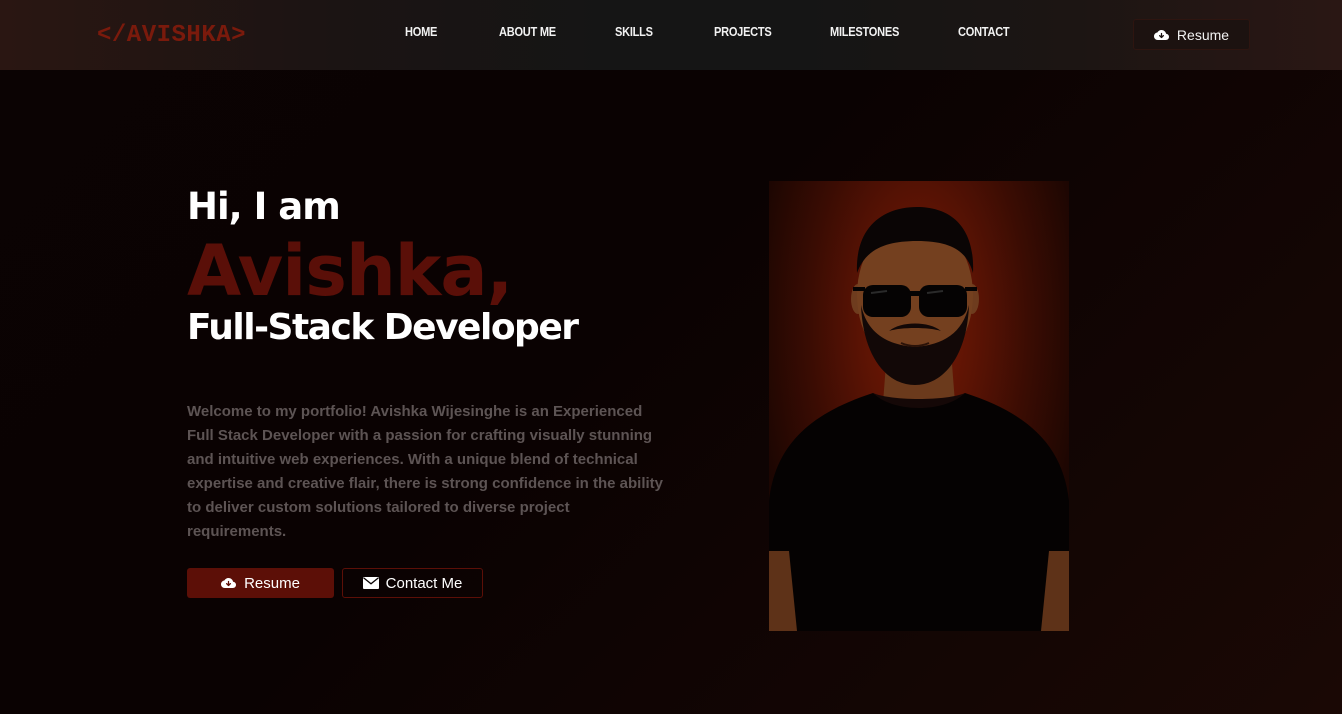 This screenshot has width=1342, height=714. Describe the element at coordinates (984, 31) in the screenshot. I see `nav-link-contact: CONTACT` at that location.